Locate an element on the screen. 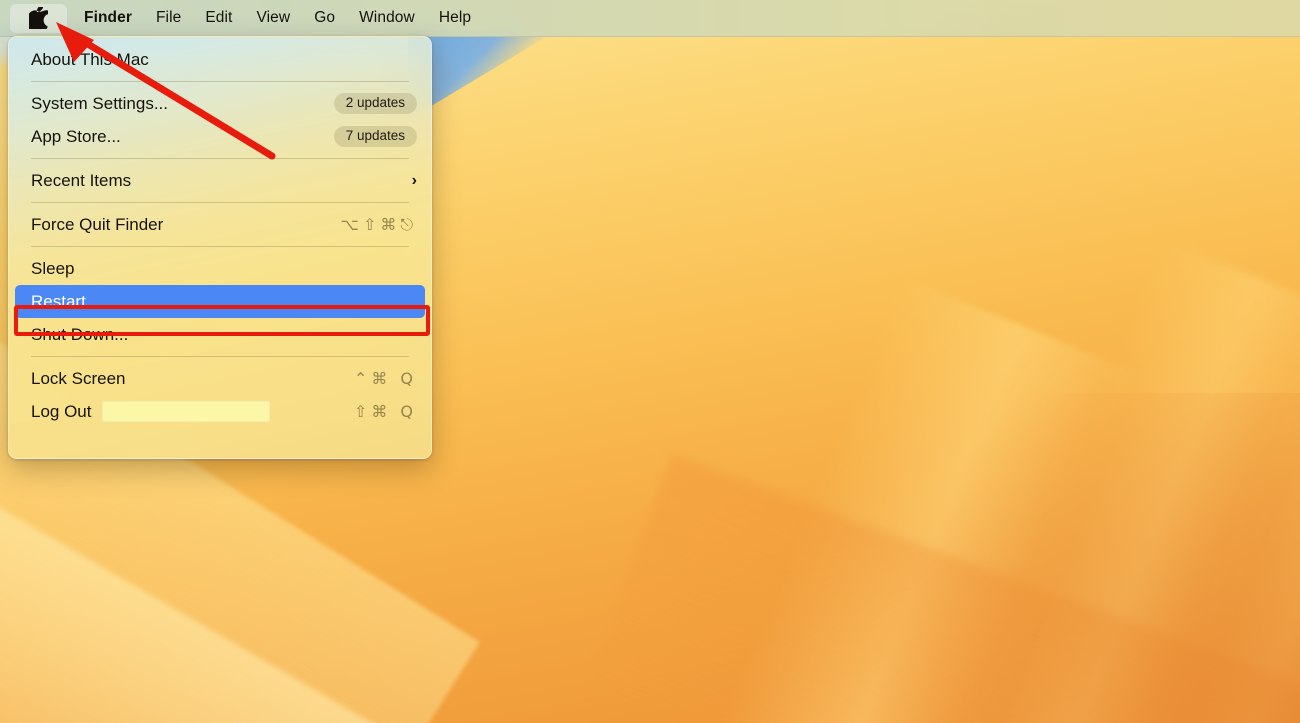  menu-item-label: Force Quit Finder is located at coordinates (97, 224).